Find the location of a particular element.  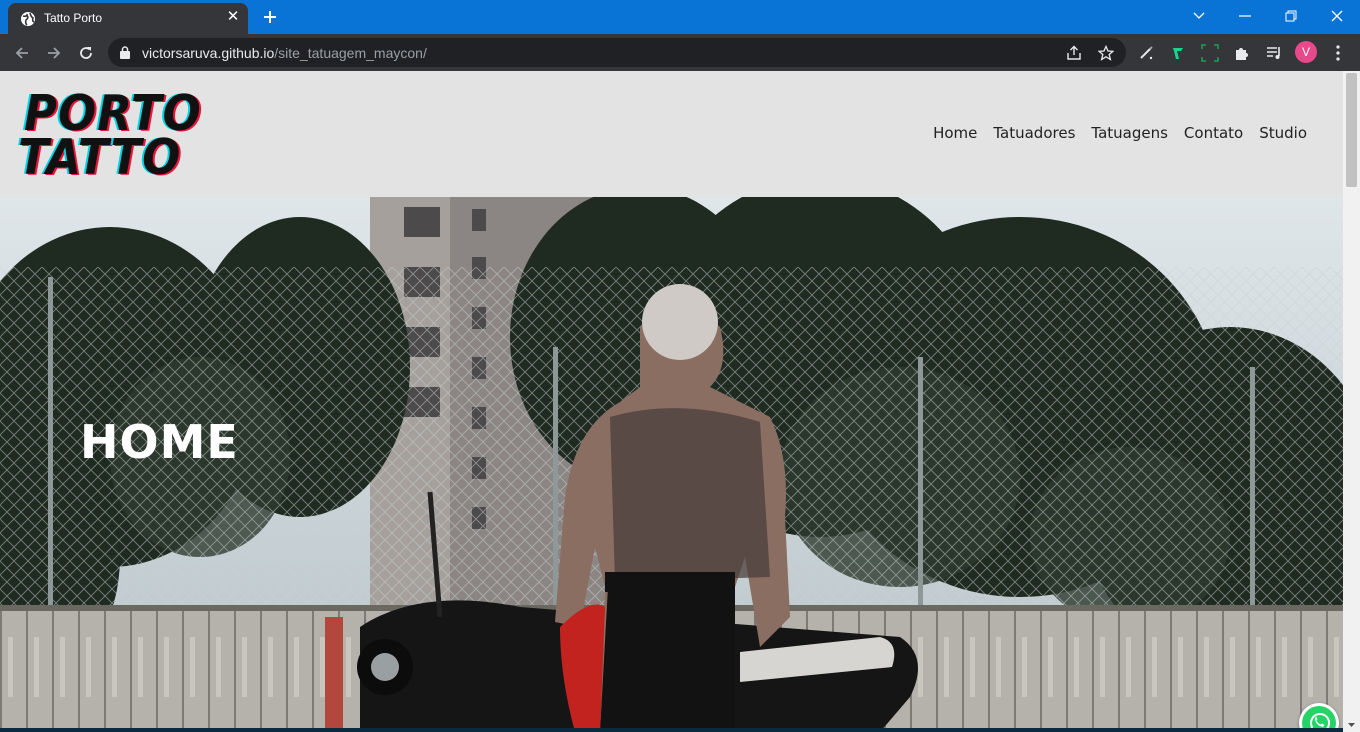

url-host: victorsaruva.github.io is located at coordinates (208, 53).